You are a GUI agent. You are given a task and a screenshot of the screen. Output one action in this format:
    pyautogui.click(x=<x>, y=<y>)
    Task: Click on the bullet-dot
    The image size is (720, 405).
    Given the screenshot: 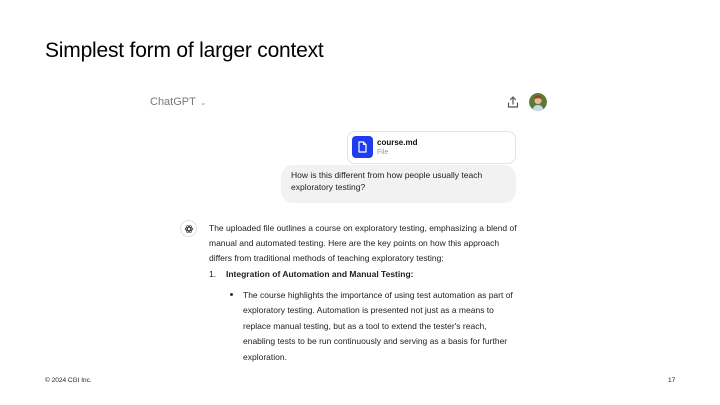 What is the action you would take?
    pyautogui.click(x=231, y=294)
    